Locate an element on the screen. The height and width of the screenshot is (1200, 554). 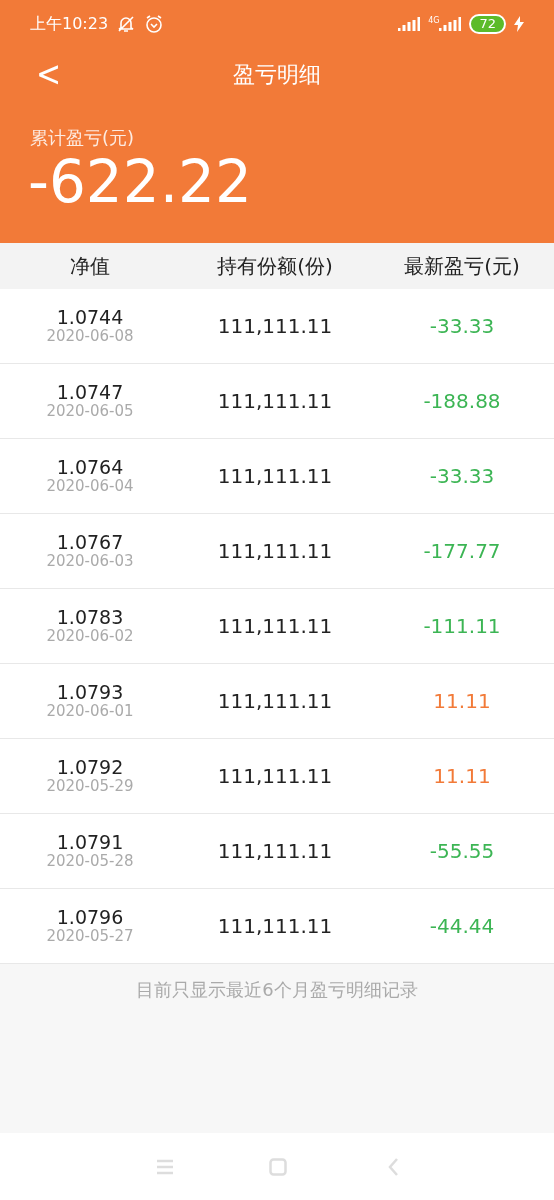
net-value: 1.0796 is located at coordinates (90, 918).